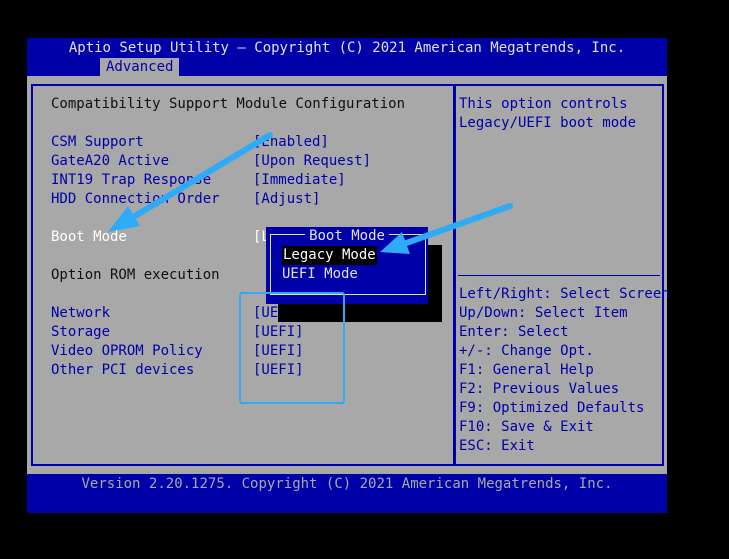 This screenshot has width=729, height=559. I want to click on annotation-arrows, so click(310, 193).